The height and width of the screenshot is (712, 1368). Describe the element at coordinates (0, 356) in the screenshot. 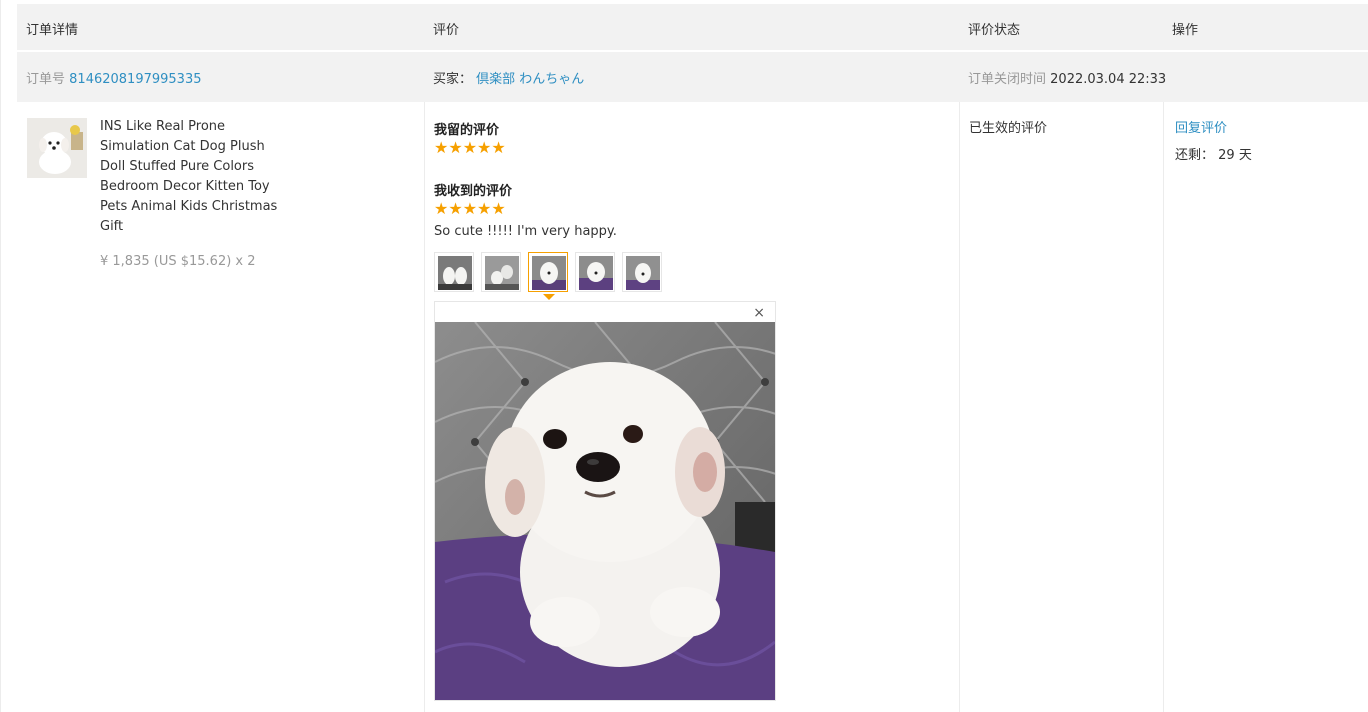

I see `page-left-border` at that location.